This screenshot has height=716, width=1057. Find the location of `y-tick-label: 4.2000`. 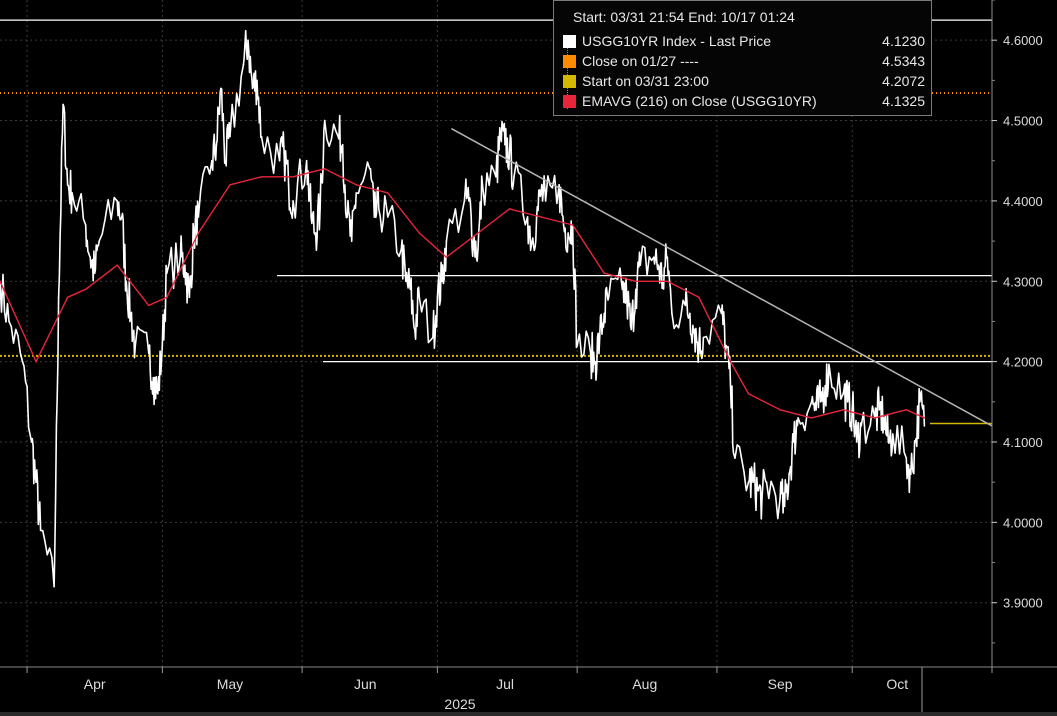

y-tick-label: 4.2000 is located at coordinates (1023, 362).